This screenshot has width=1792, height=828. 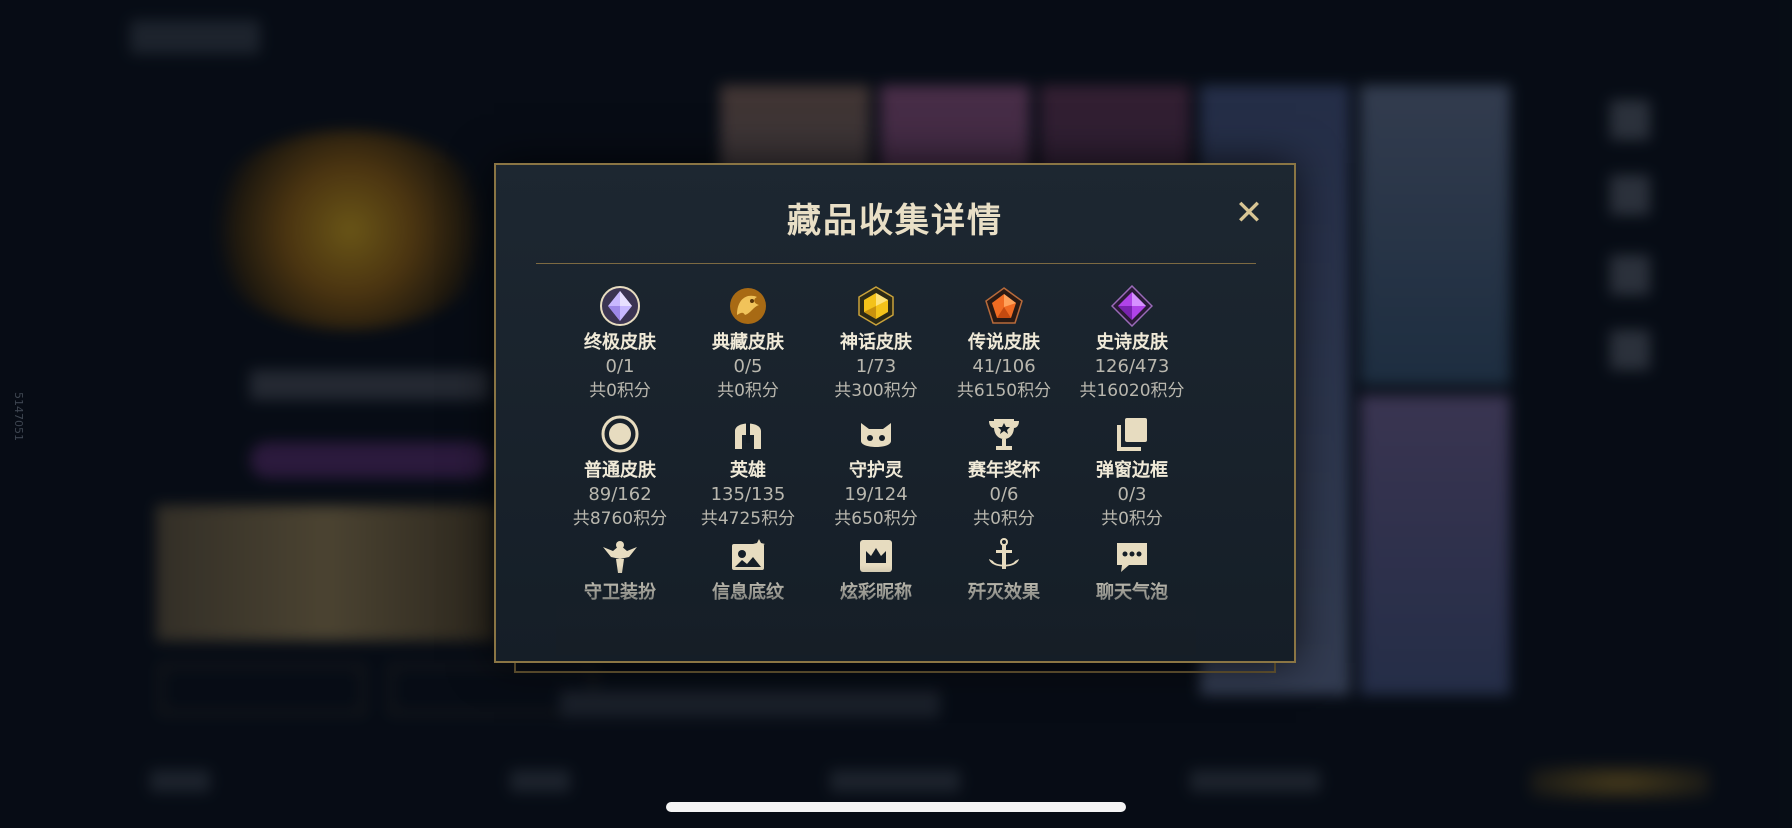 I want to click on title-divider, so click(x=896, y=263).